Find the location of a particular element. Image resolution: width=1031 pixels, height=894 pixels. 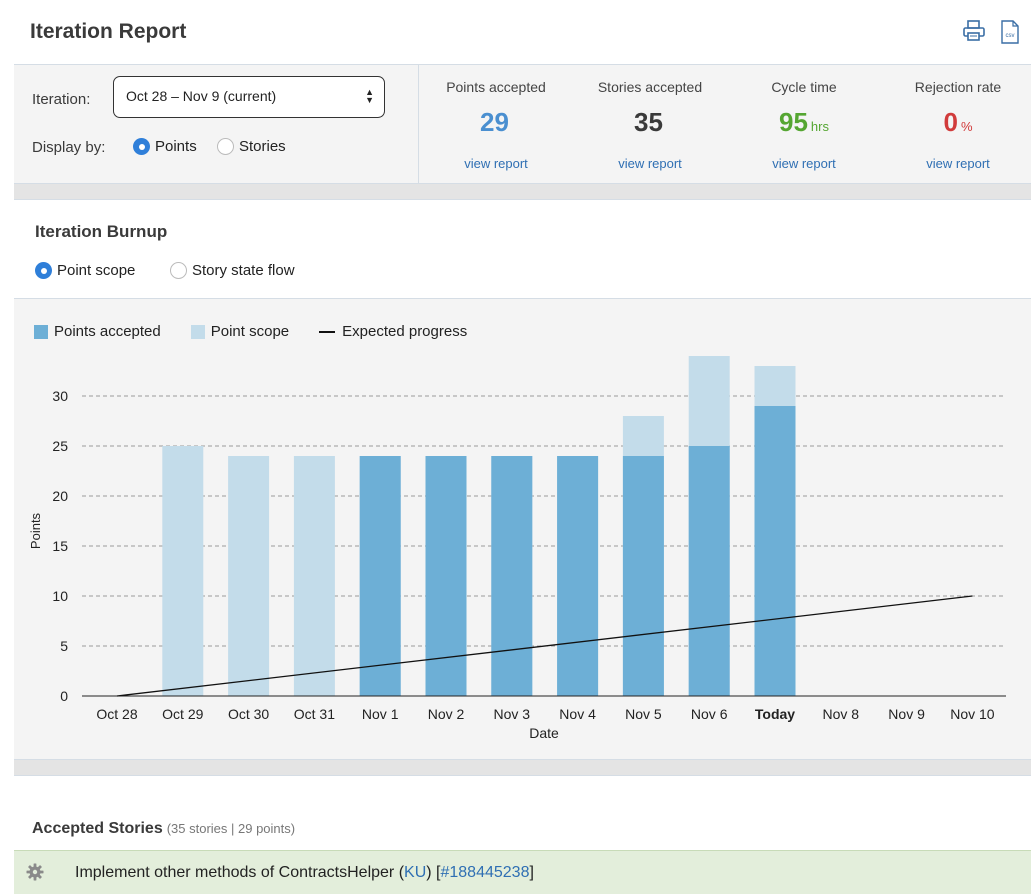

metric-value: 29 is located at coordinates (494, 122).